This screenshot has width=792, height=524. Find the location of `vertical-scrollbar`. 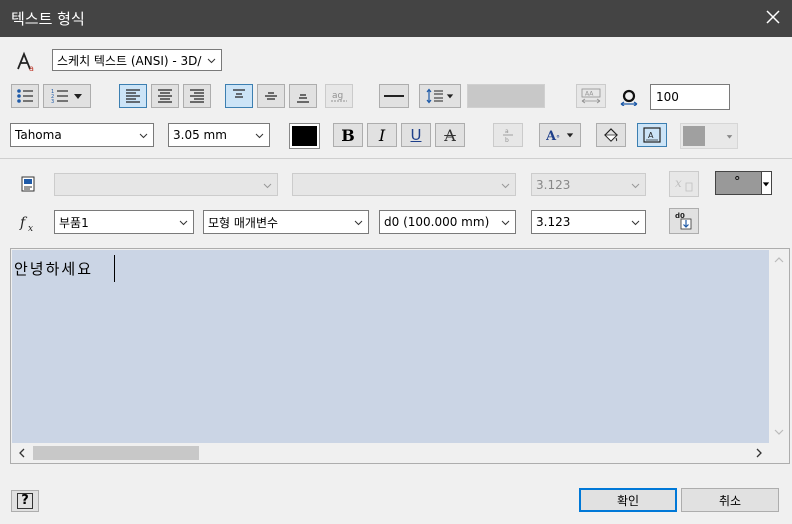

vertical-scrollbar is located at coordinates (779, 346).